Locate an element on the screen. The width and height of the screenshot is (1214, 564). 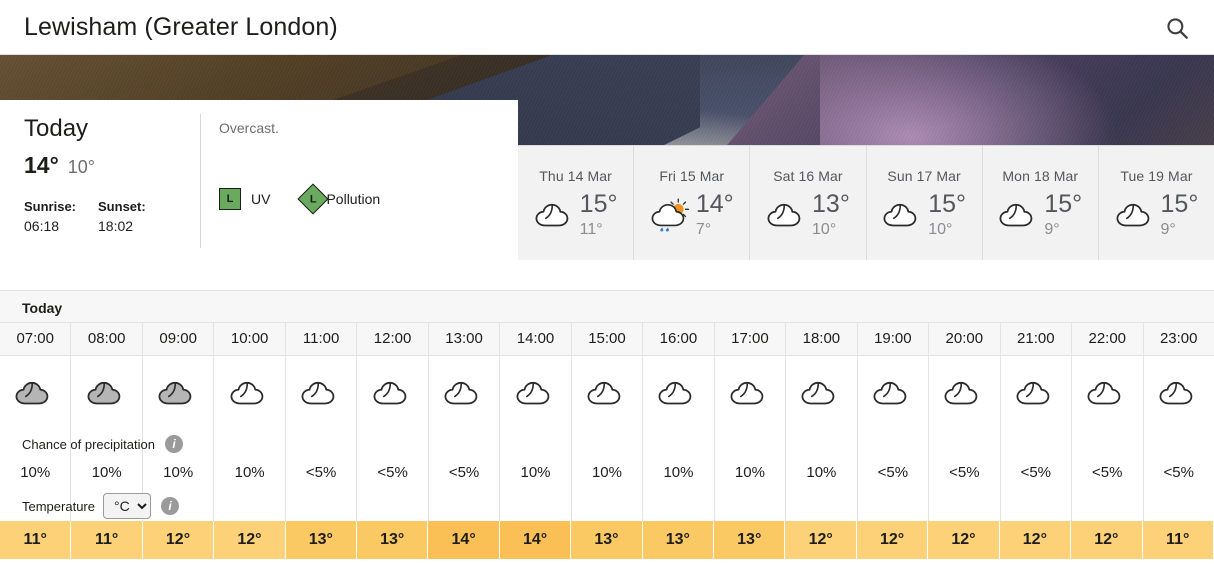
day-forecast-card: Thu 14 Mar 15° 11° is located at coordinates (576, 203).